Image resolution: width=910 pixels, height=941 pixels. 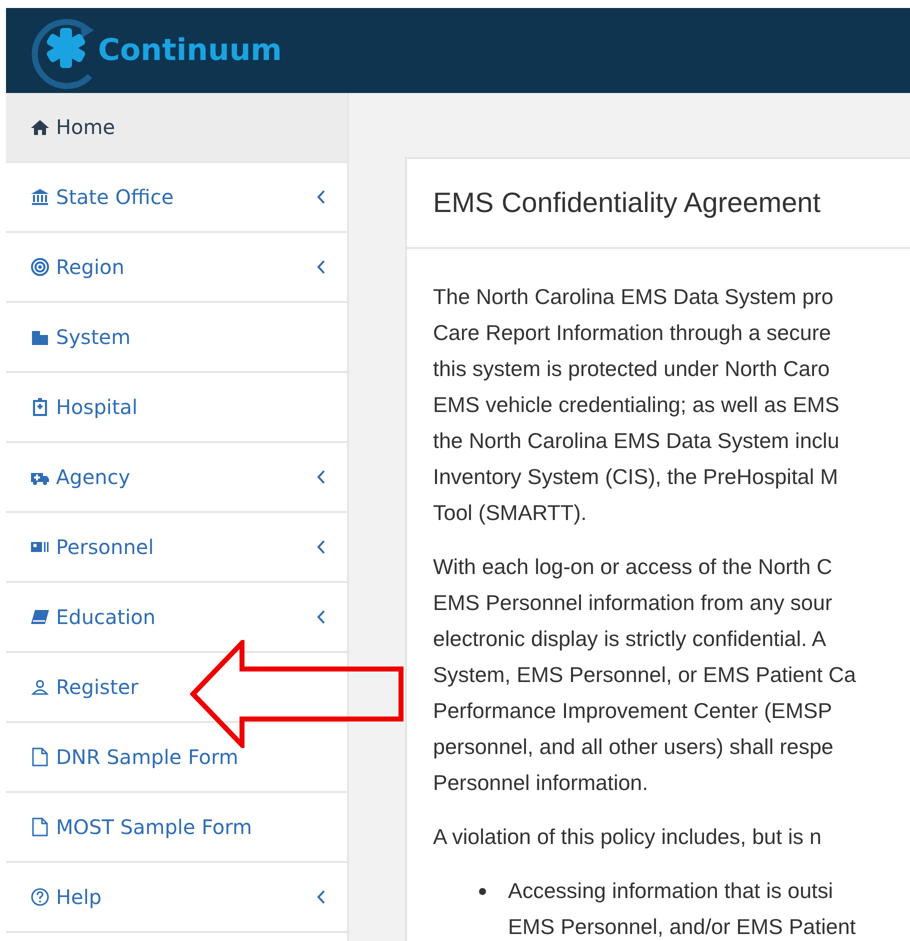 What do you see at coordinates (40, 617) in the screenshot?
I see `book-icon` at bounding box center [40, 617].